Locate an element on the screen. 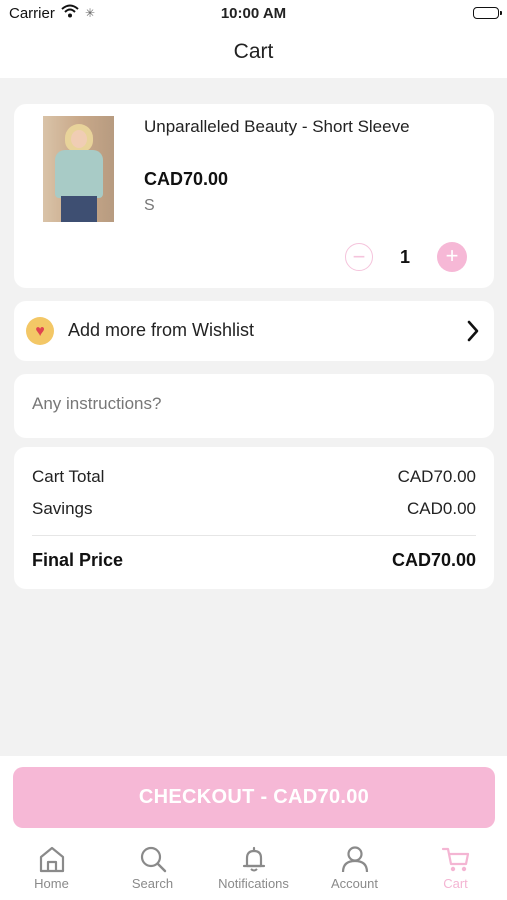 The width and height of the screenshot is (507, 900). savings-row: Savings CAD0.00 is located at coordinates (254, 509).